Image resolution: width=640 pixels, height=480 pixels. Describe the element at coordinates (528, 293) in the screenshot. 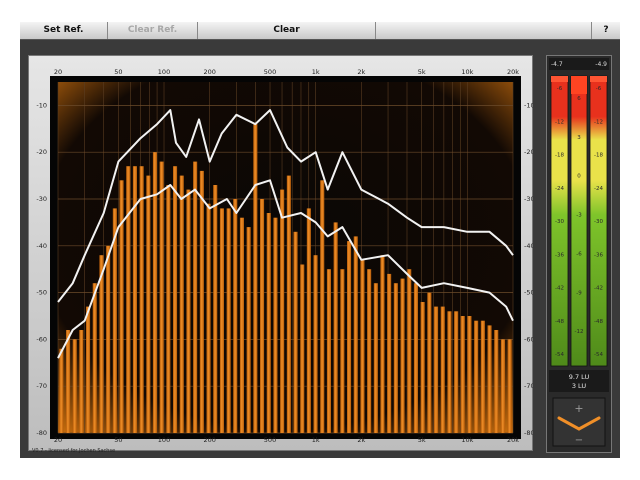

I see `y-tick-label: -50` at that location.